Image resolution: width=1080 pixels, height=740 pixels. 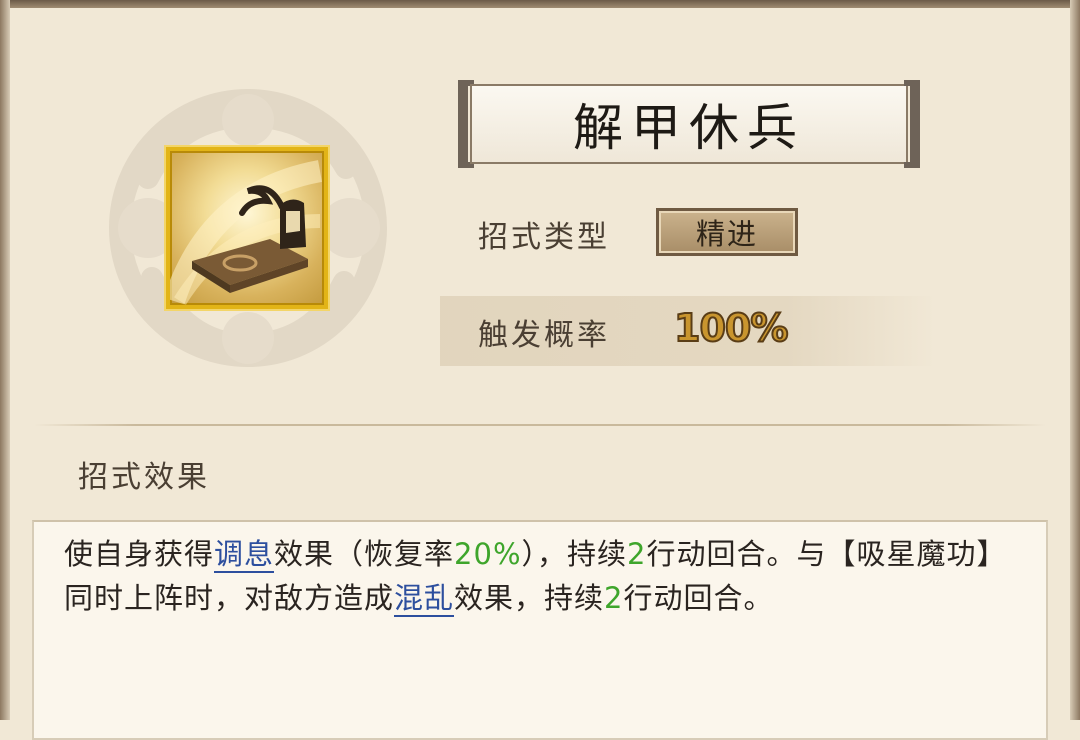 I want to click on keyword-link-hunluan: 混乱, so click(x=424, y=599).